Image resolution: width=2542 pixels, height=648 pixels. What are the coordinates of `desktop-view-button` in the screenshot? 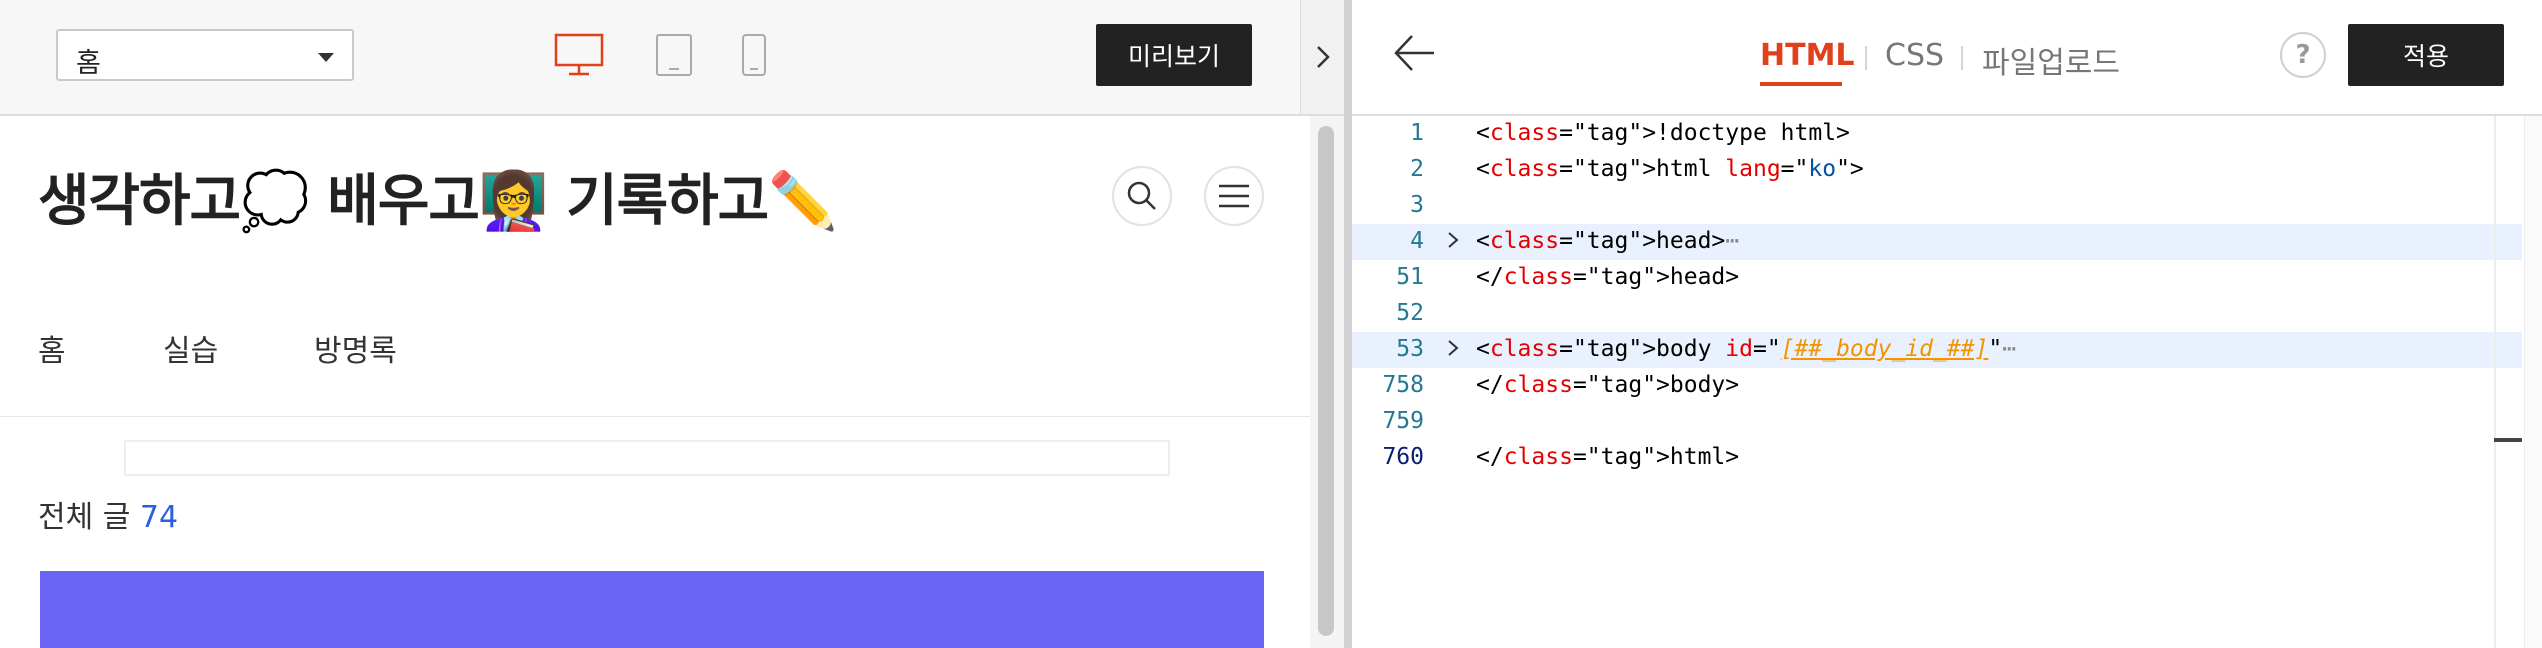 It's located at (579, 57).